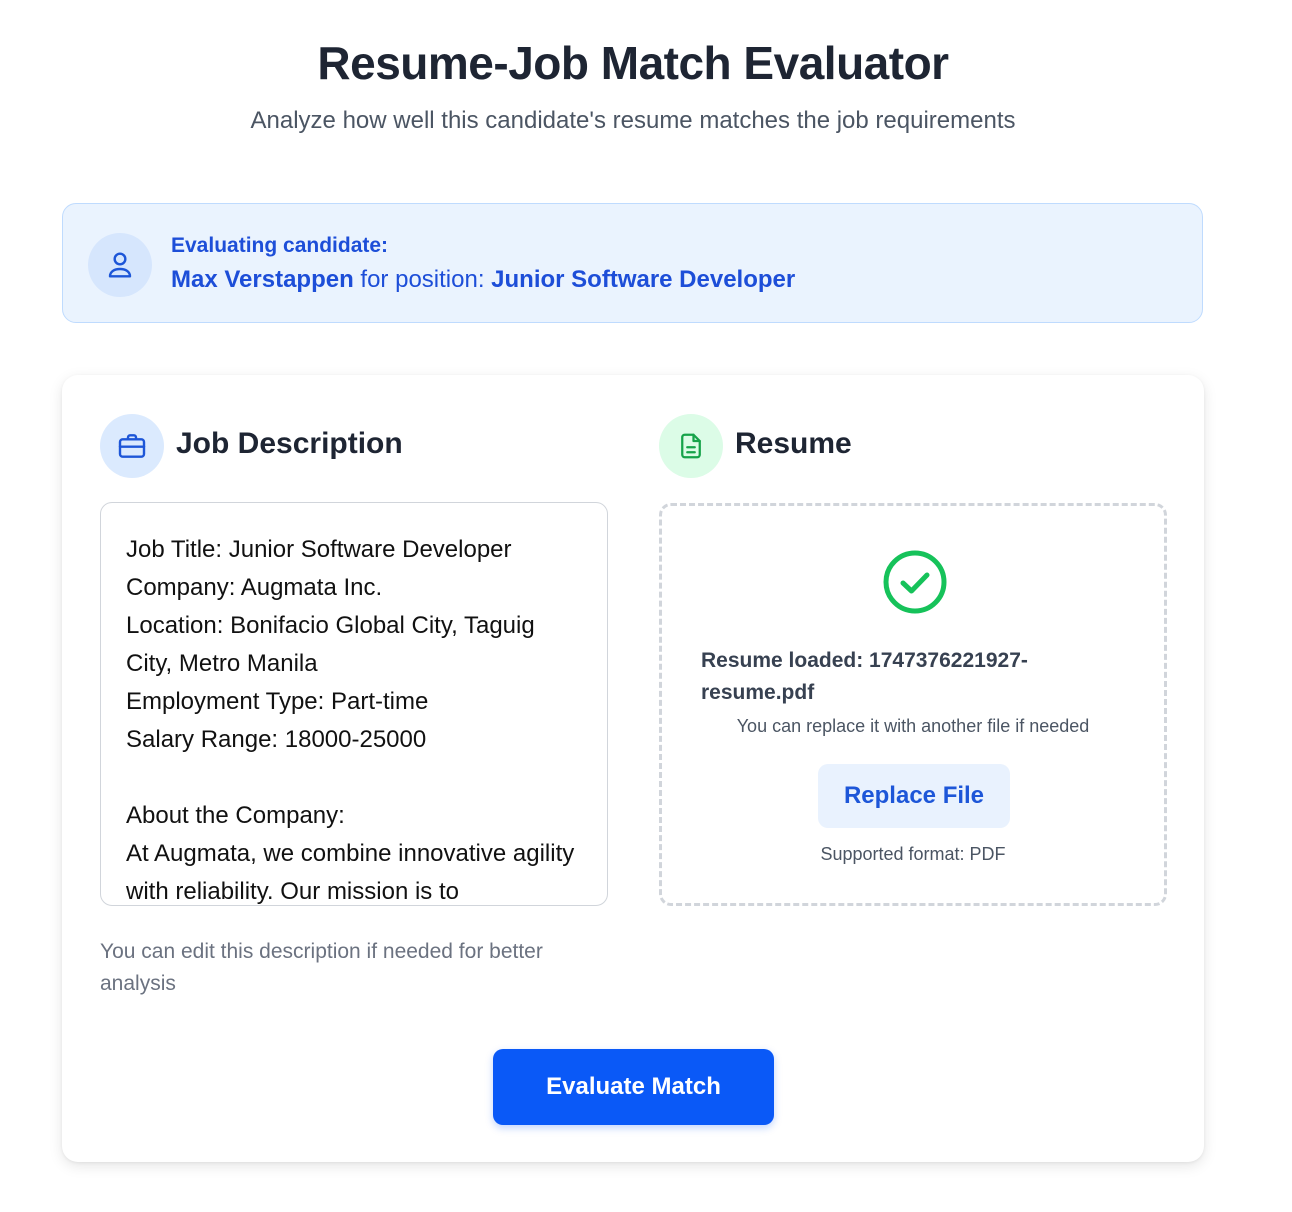 This screenshot has width=1292, height=1212. What do you see at coordinates (793, 443) in the screenshot?
I see `resume-title: Resume` at bounding box center [793, 443].